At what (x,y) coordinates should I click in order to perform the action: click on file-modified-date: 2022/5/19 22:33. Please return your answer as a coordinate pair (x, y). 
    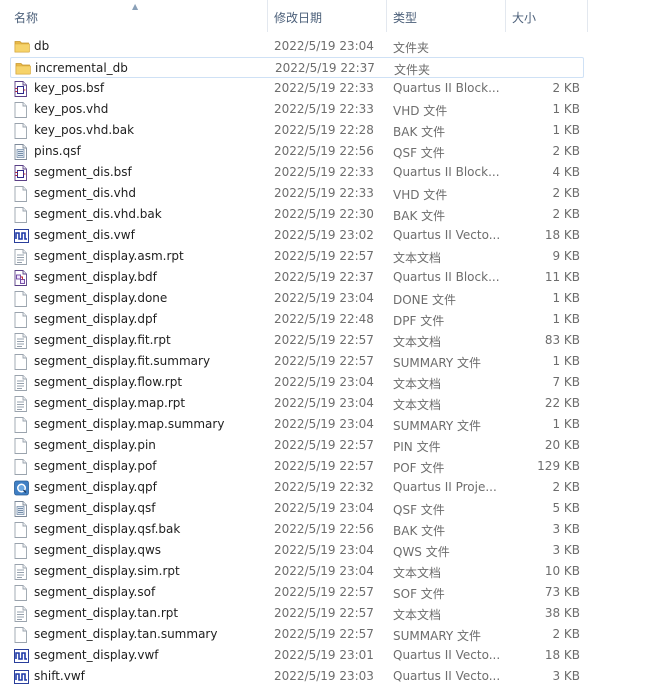
    Looking at the image, I should click on (324, 109).